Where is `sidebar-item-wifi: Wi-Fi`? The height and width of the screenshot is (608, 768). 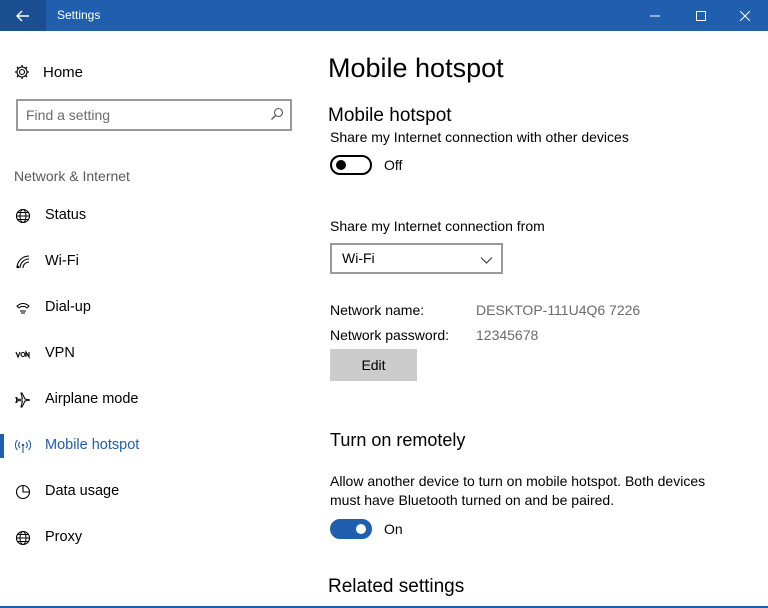
sidebar-item-wifi: Wi-Fi is located at coordinates (152, 262).